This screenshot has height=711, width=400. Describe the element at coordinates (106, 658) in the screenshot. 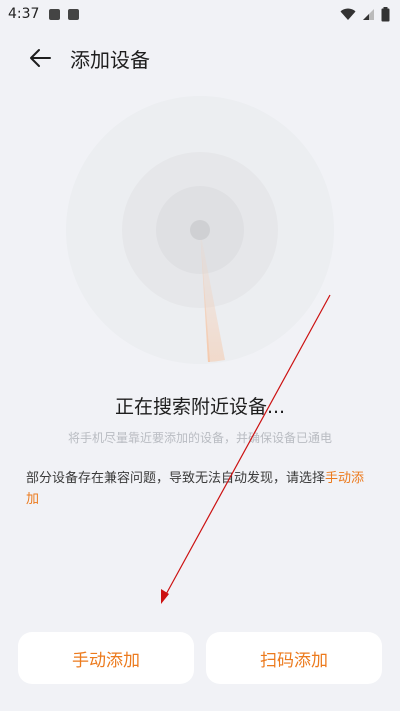

I see `manual-add-button: 手动添加` at that location.